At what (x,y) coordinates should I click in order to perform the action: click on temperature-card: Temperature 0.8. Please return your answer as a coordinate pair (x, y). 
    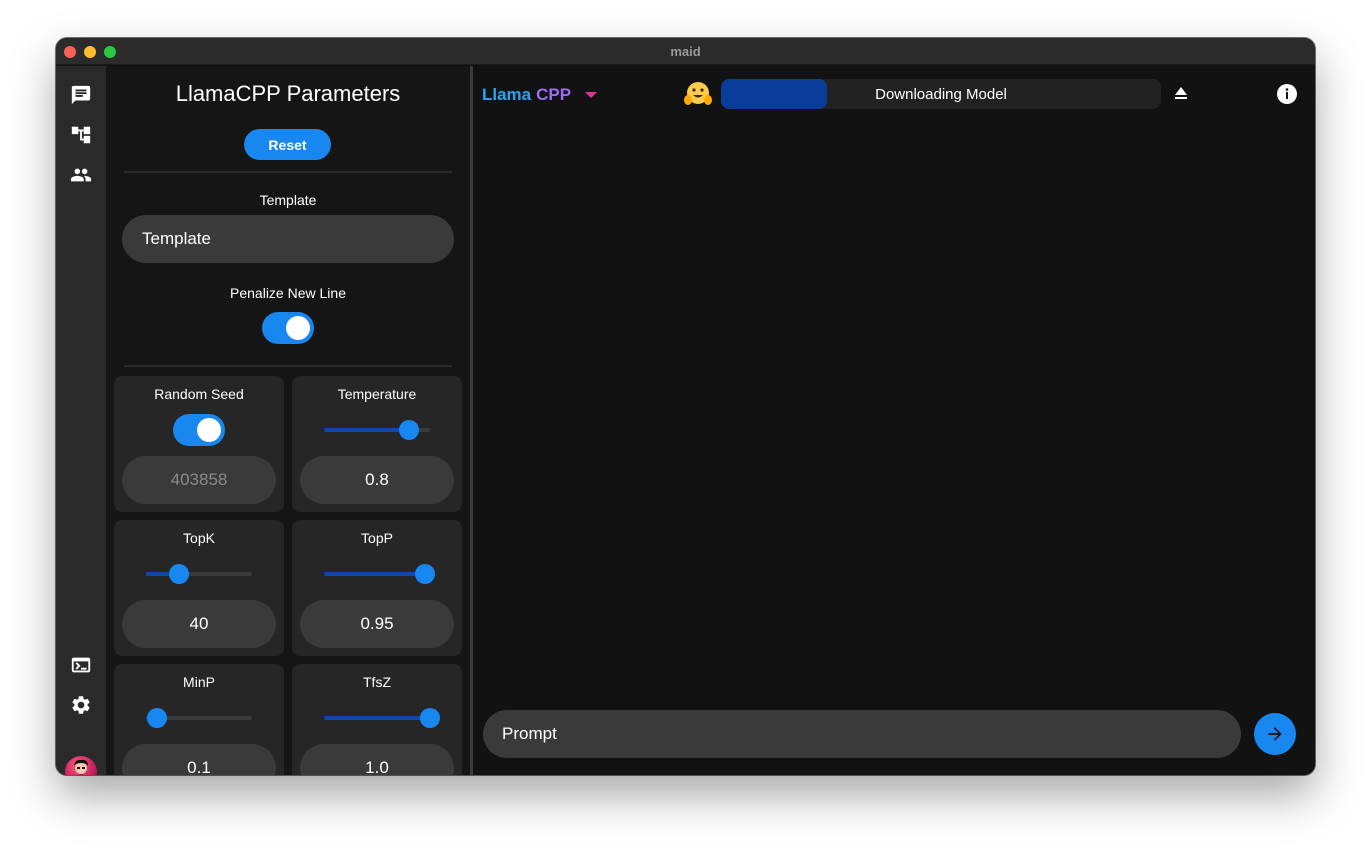
    Looking at the image, I should click on (377, 444).